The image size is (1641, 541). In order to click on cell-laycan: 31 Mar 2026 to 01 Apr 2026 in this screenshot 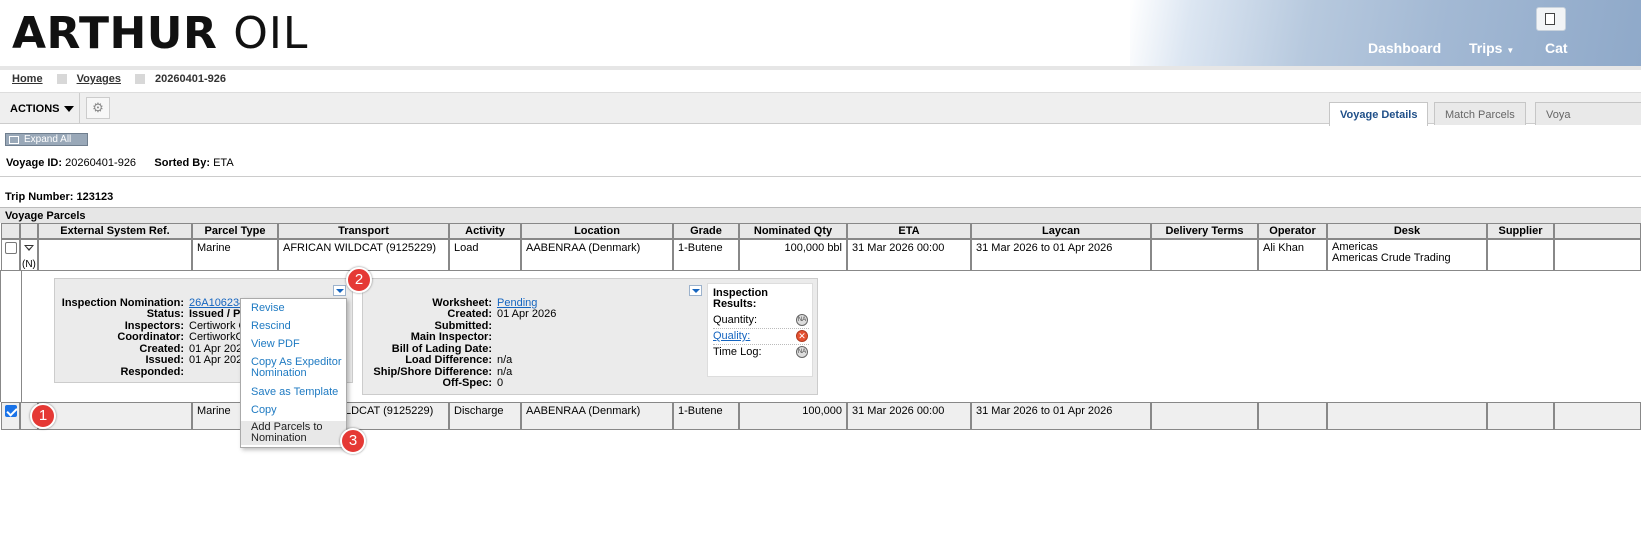, I will do `click(1061, 255)`.